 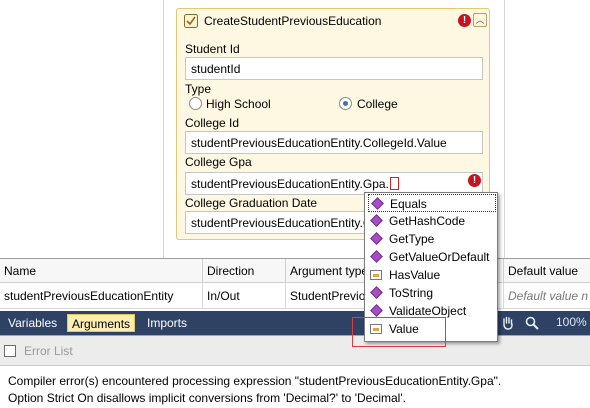 I want to click on completion-item-hasvalue: HasValue, so click(x=432, y=275).